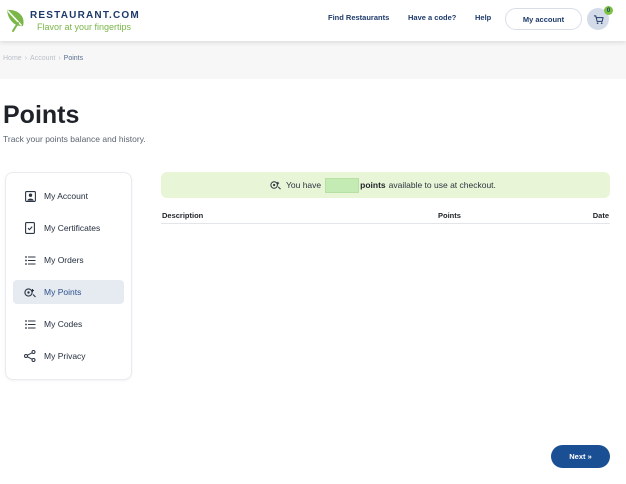  I want to click on breadcrumb-account: Account, so click(42, 58).